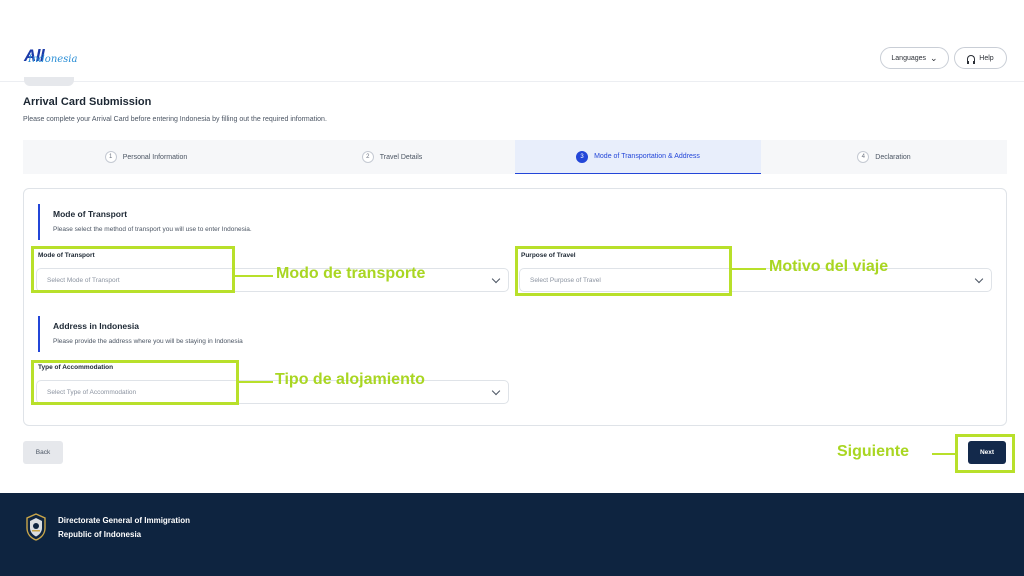  What do you see at coordinates (96, 326) in the screenshot?
I see `address-section-title: Address in Indonesia` at bounding box center [96, 326].